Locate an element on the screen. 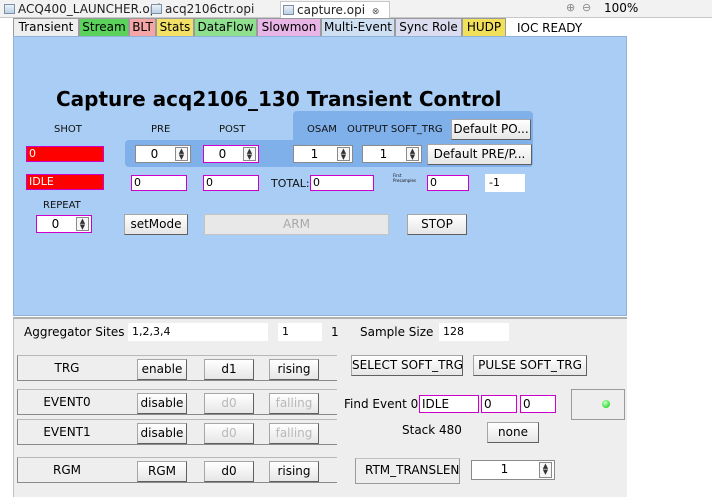 This screenshot has height=497, width=712. repeat-spinner-value: 0 is located at coordinates (55, 224).